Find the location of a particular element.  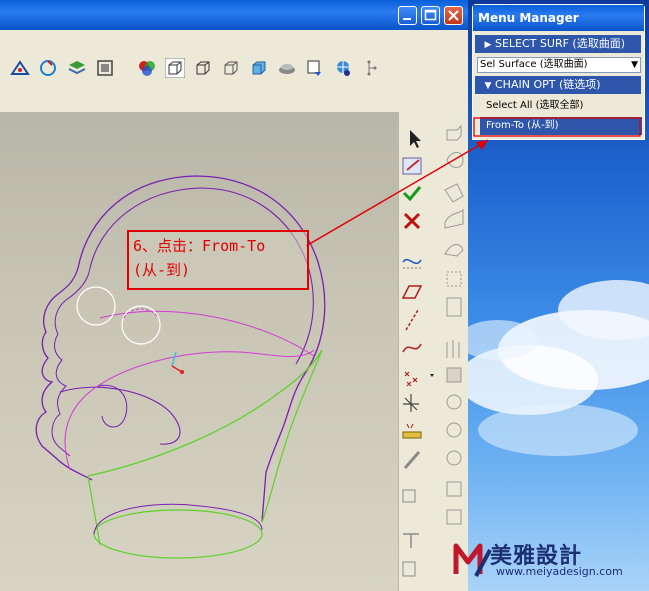

neck-base-ellipse is located at coordinates (178, 534).